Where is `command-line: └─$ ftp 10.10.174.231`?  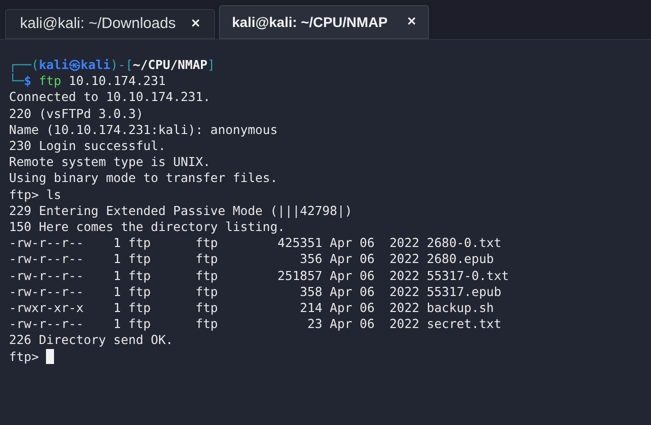
command-line: └─$ ftp 10.10.174.231 is located at coordinates (87, 81).